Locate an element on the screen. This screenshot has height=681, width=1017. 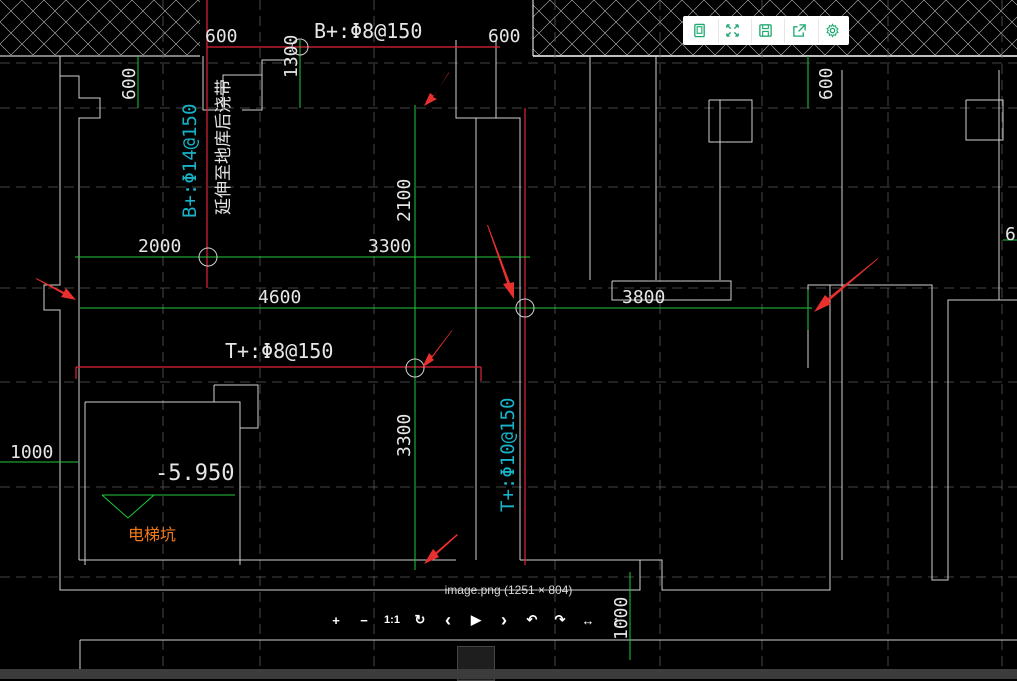
dim-600-top-left: 600 is located at coordinates (221, 36).